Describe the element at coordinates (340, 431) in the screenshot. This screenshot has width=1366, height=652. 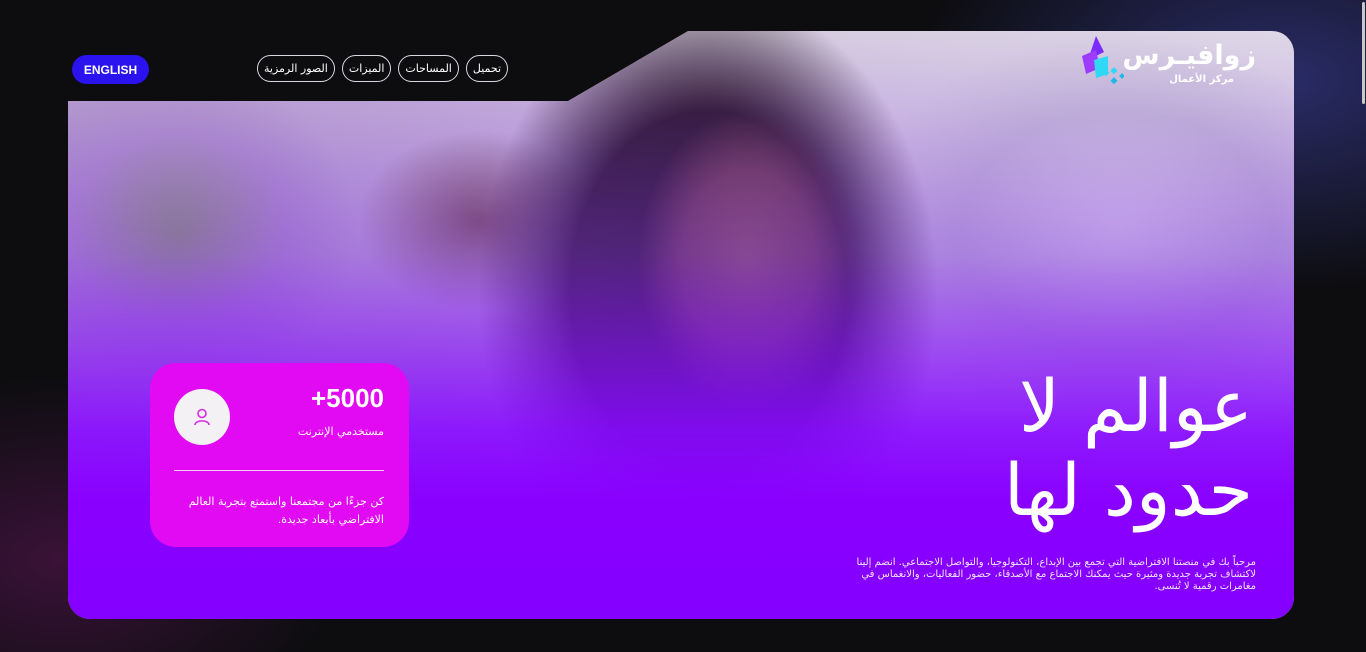
I see `user-count-label: مستخدمي الإنترنت` at that location.